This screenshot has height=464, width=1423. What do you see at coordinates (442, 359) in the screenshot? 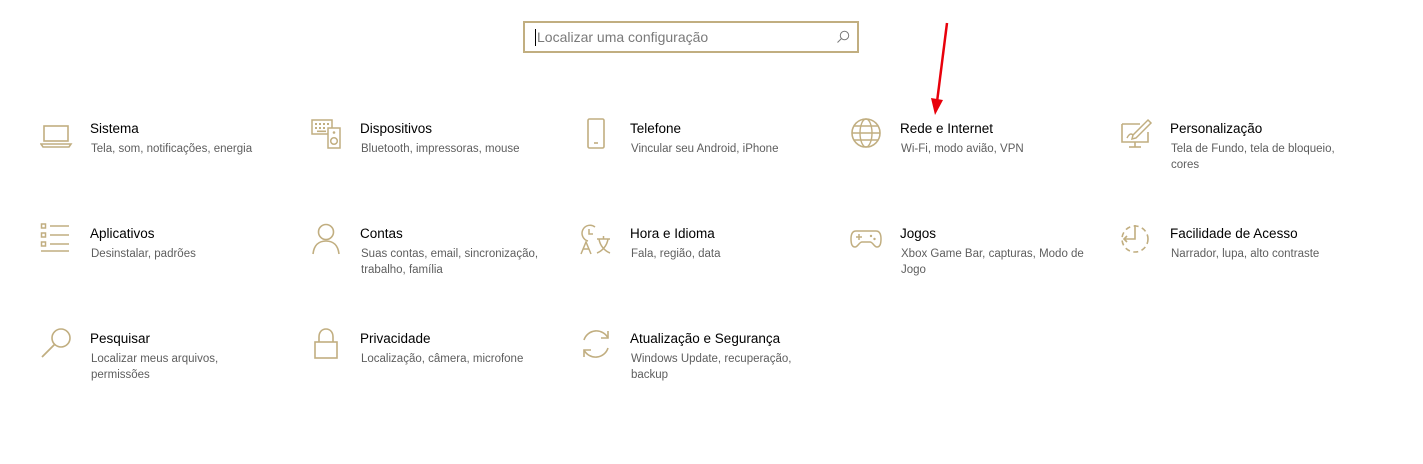
I see `tile-description: Localização, câmera, microfone` at bounding box center [442, 359].